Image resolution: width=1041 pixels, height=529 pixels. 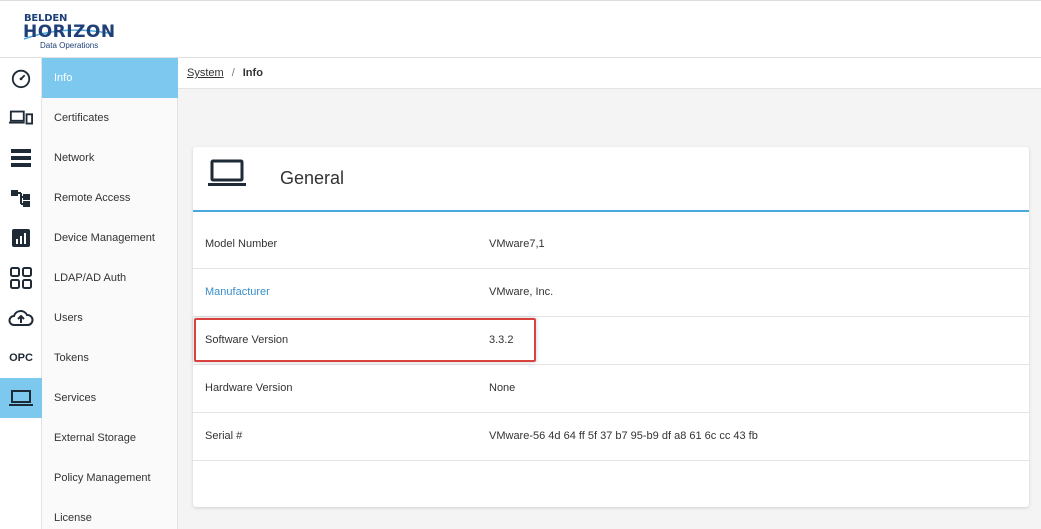 What do you see at coordinates (611, 389) in the screenshot?
I see `info-row-hardware-version: Hardware Version None` at bounding box center [611, 389].